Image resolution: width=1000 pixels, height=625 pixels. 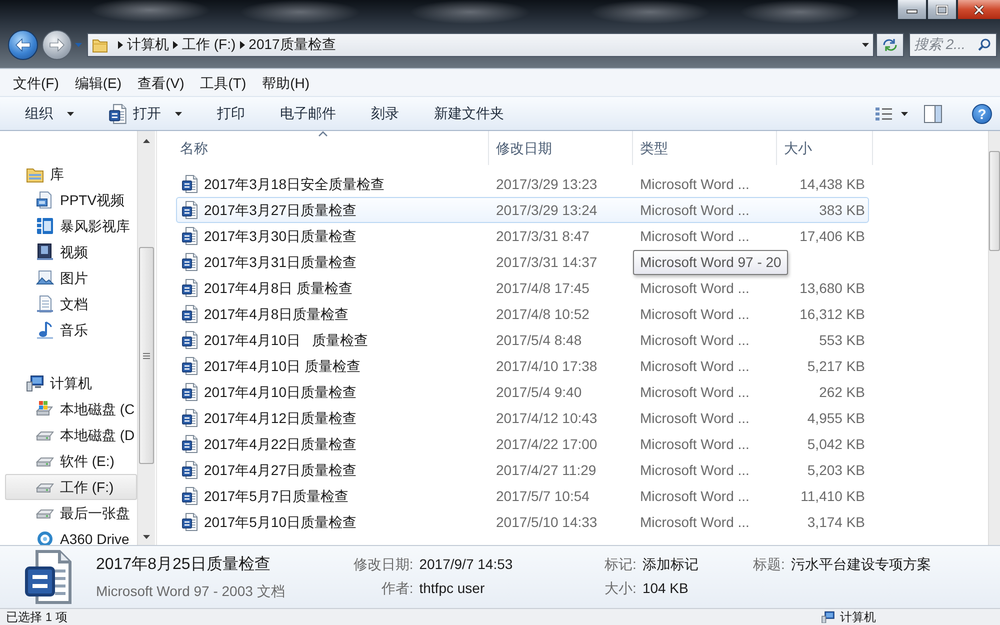 I want to click on breadcrumb-item: 工作 (F:), so click(x=209, y=44).